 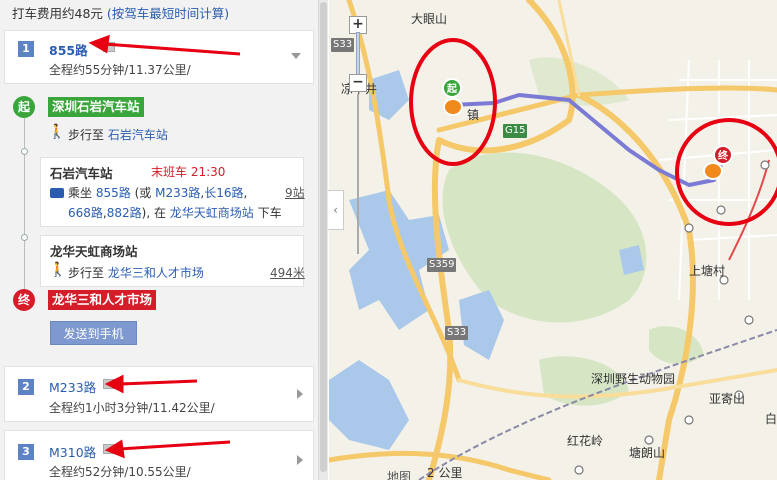 I want to click on road-badge-s359: S359, so click(x=442, y=265).